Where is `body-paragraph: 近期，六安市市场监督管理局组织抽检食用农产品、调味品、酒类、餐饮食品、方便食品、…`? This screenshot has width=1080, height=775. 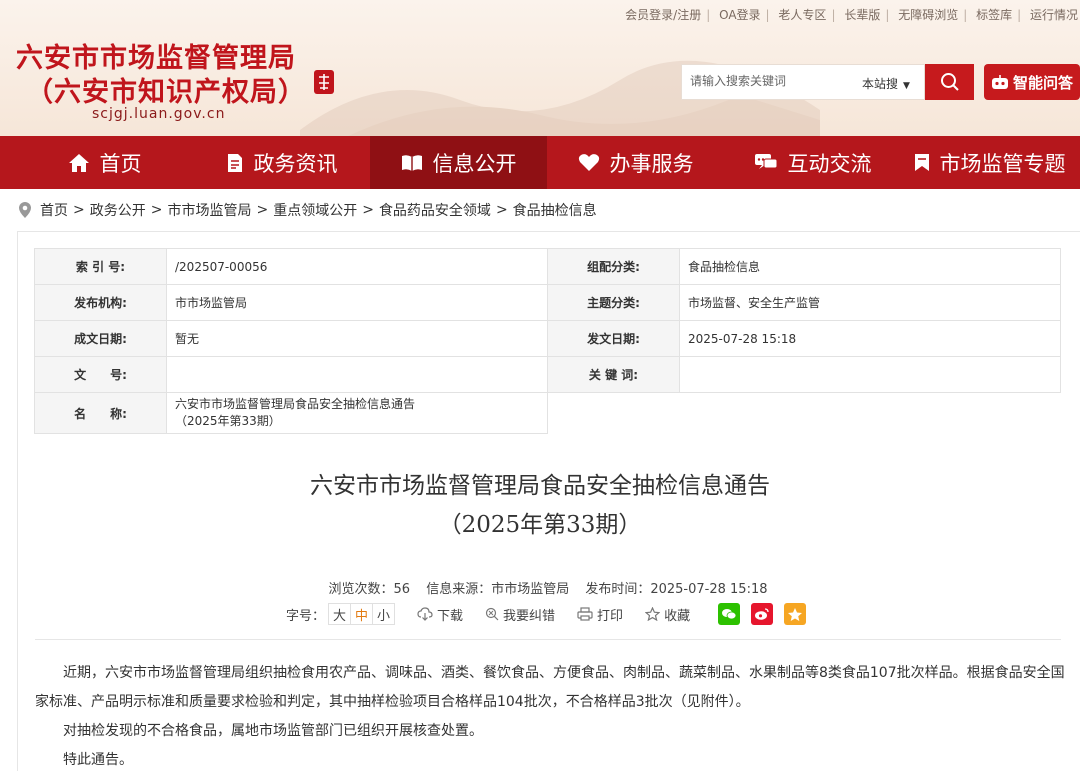 body-paragraph: 近期，六安市市场监督管理局组织抽检食用农产品、调味品、酒类、餐饮食品、方便食品、… is located at coordinates (550, 687).